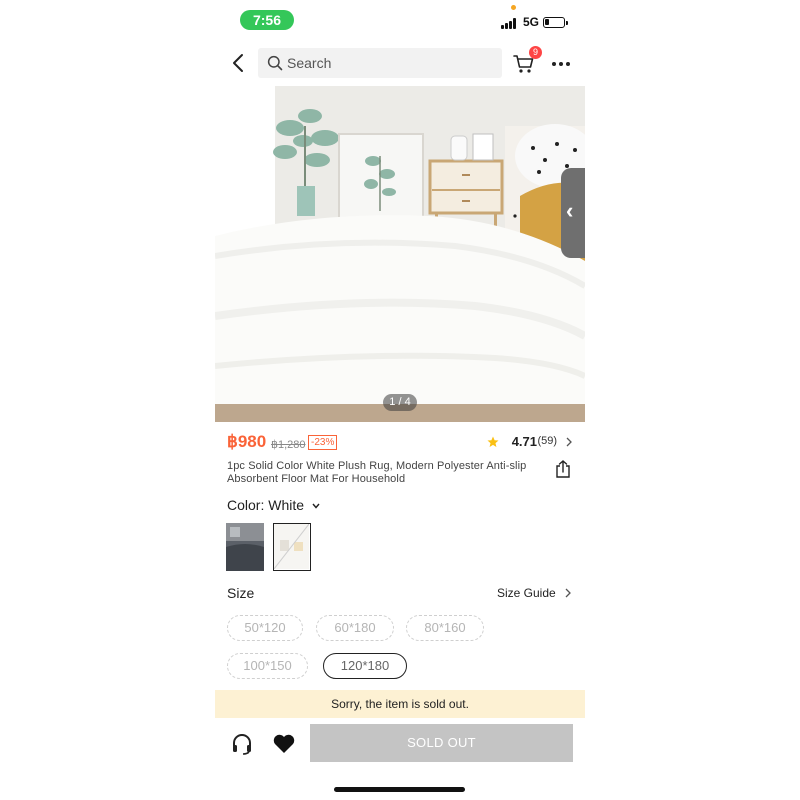  What do you see at coordinates (399, 789) in the screenshot?
I see `home-indicator` at bounding box center [399, 789].